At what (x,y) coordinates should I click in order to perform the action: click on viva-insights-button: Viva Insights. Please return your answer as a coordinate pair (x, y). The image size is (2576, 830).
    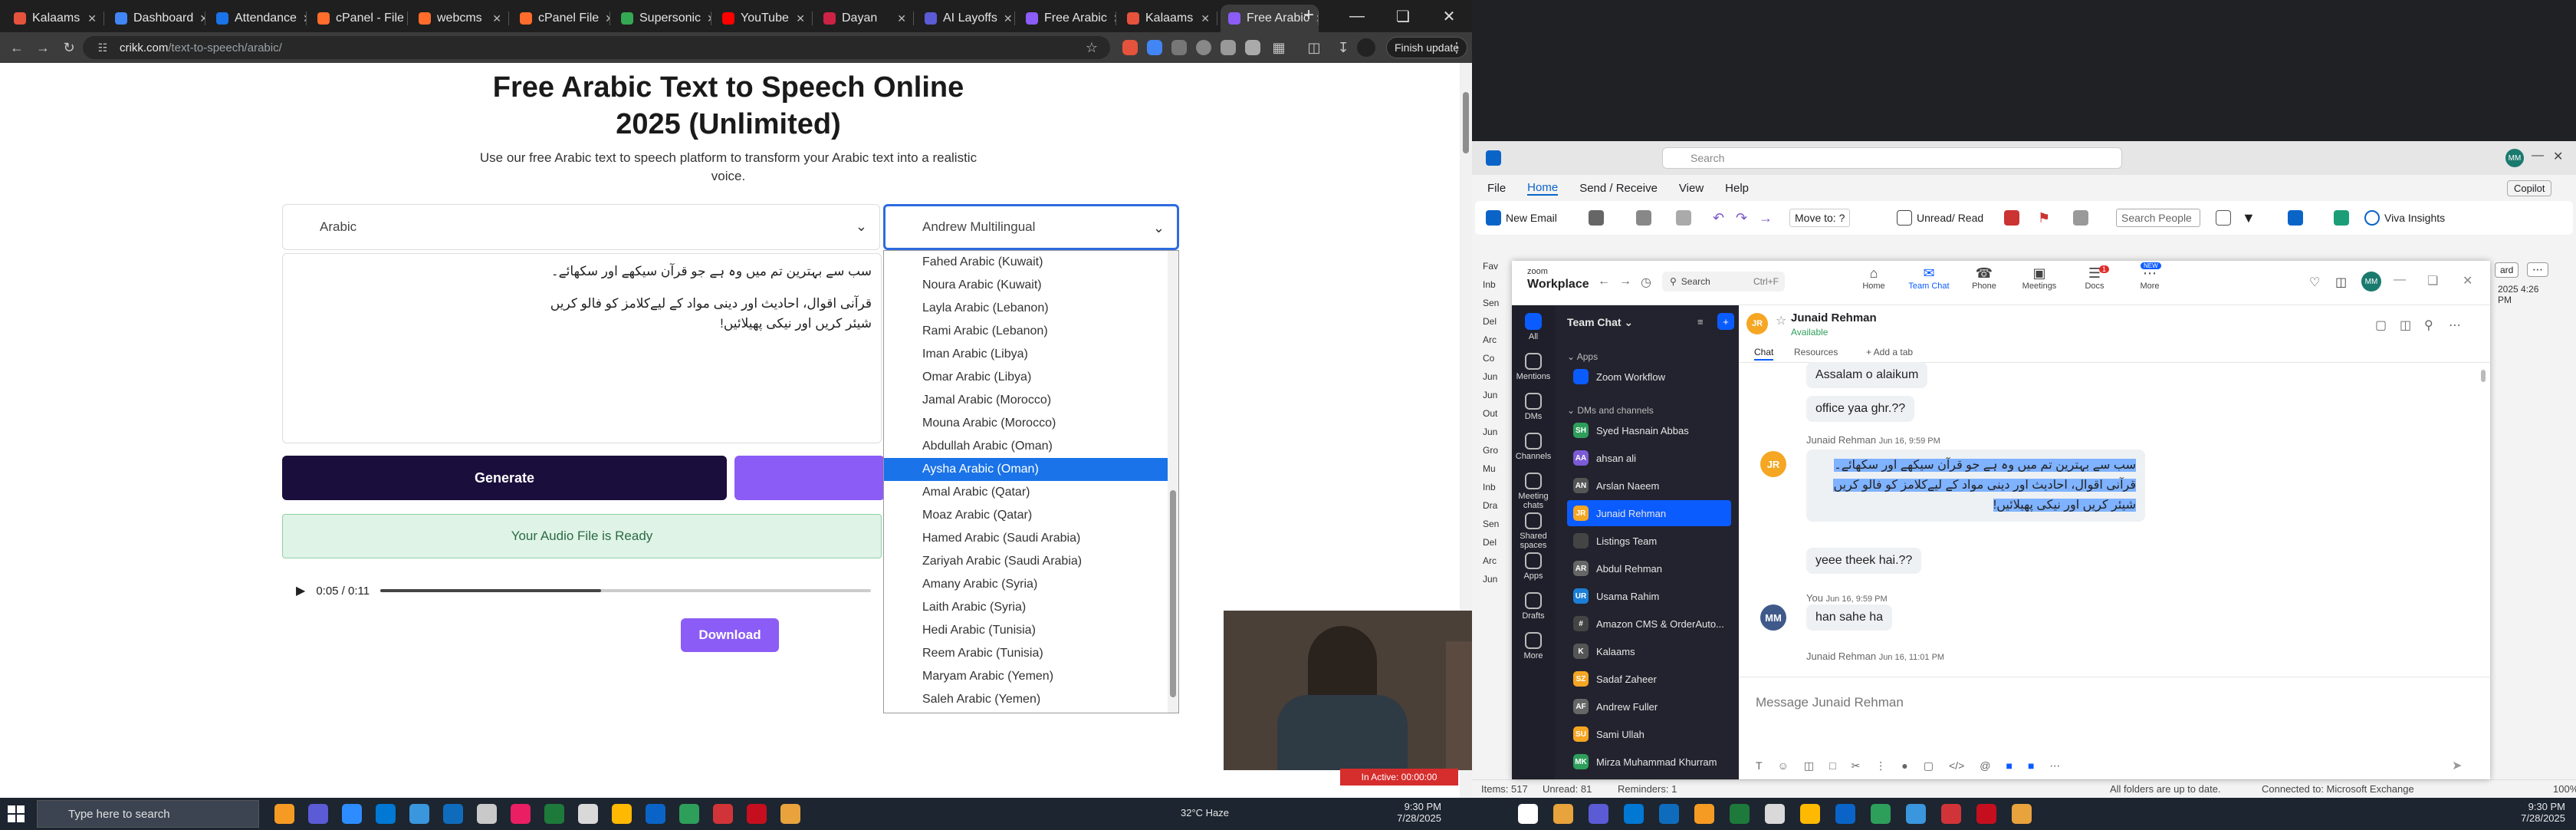
    Looking at the image, I should click on (2404, 218).